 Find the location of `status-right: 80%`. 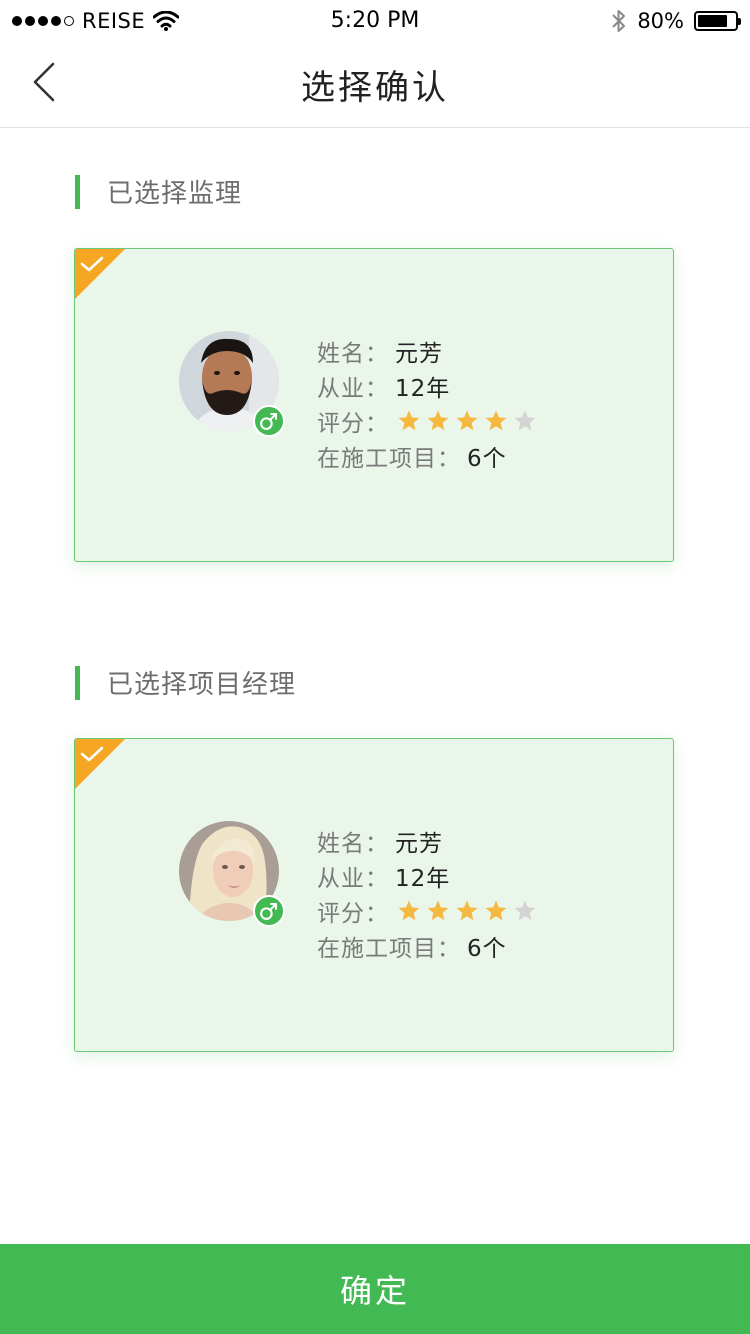

status-right: 80% is located at coordinates (676, 21).